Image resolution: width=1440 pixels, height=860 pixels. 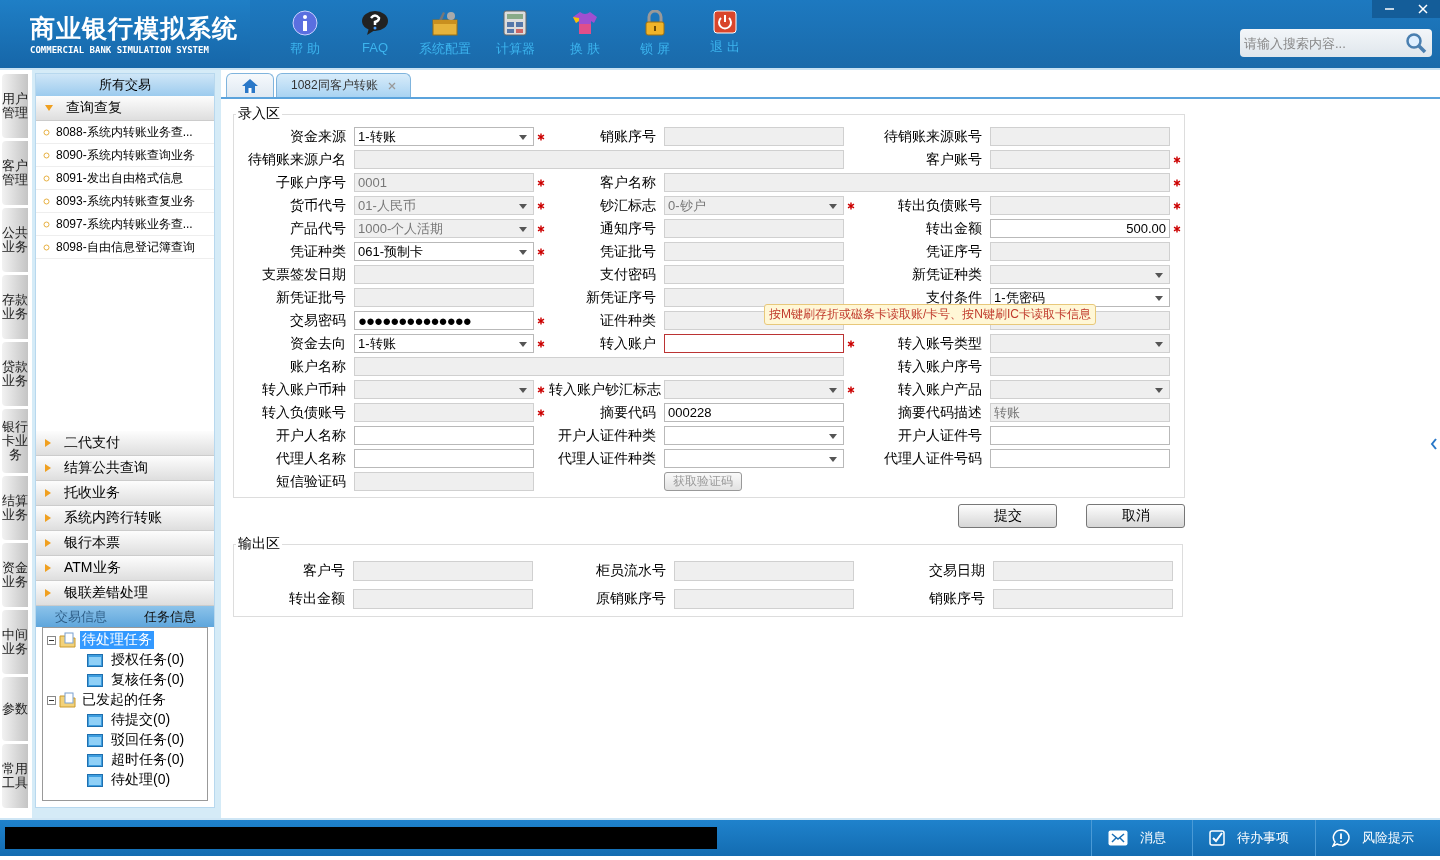 What do you see at coordinates (318, 136) in the screenshot?
I see `field-label: 资金来源` at bounding box center [318, 136].